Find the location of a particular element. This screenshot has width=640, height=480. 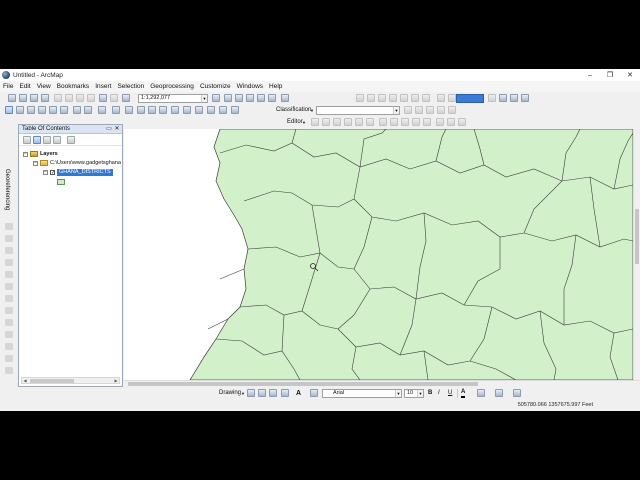

pan-hand-icon is located at coordinates (31, 110).